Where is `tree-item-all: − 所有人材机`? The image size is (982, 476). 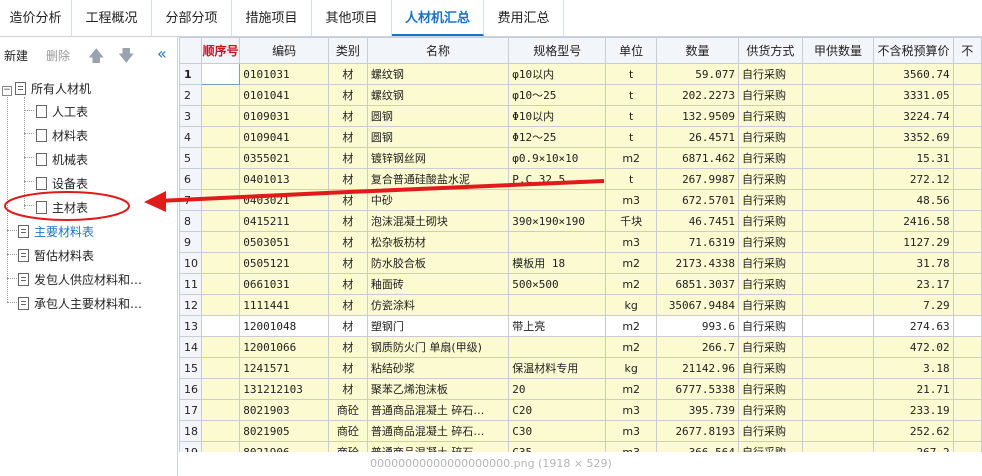 tree-item-all: − 所有人材机 is located at coordinates (46, 88).